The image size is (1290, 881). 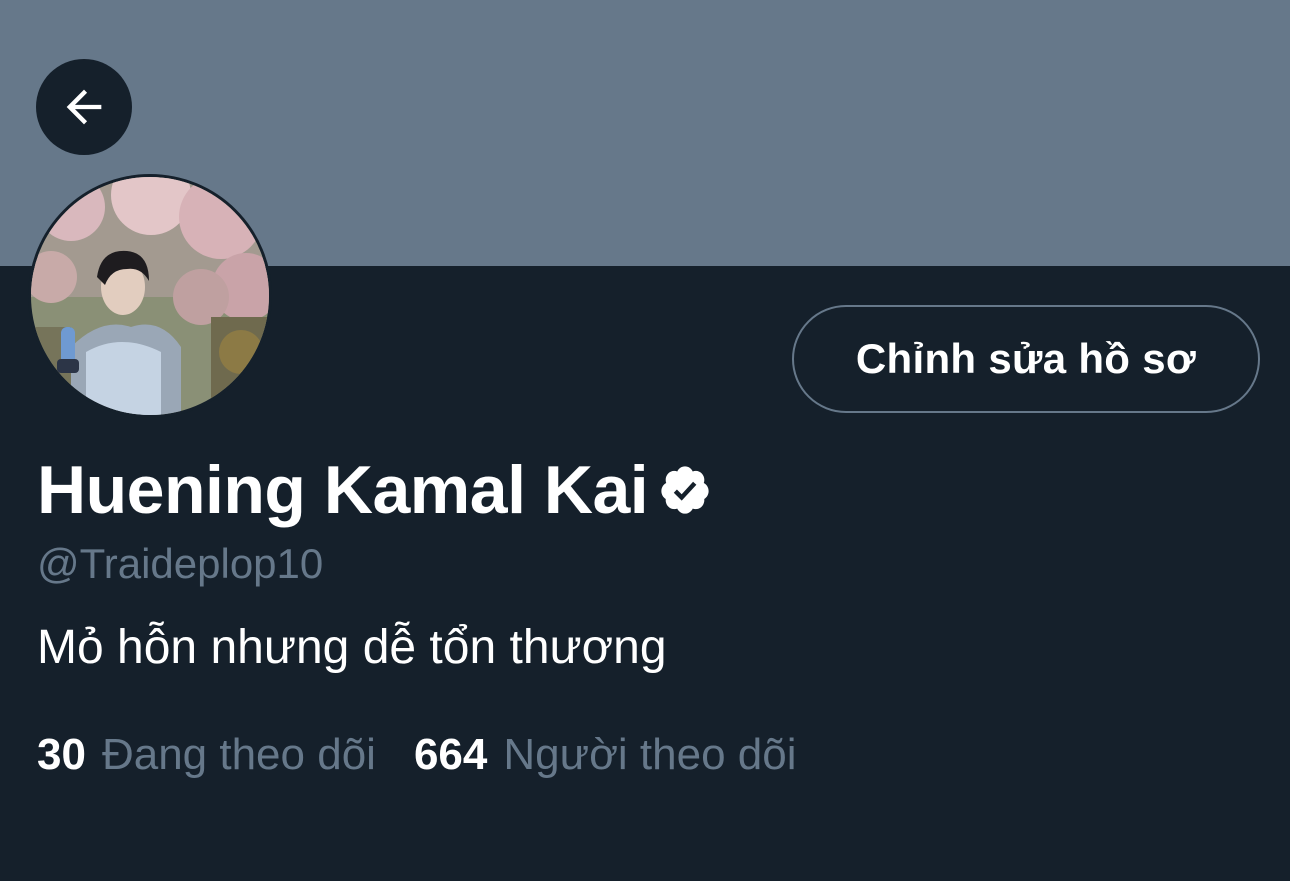 I want to click on followers-count: 664, so click(x=450, y=754).